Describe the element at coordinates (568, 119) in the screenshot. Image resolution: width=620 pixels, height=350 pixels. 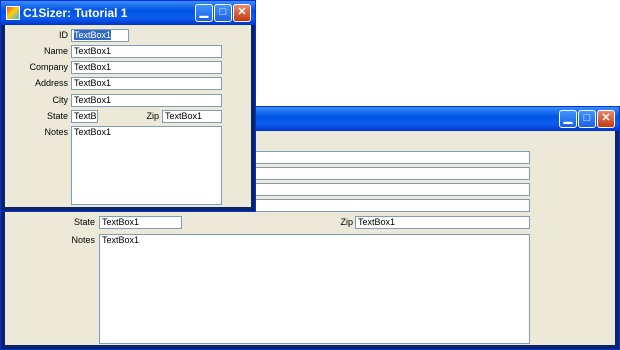
I see `back-minimize-button: ▁` at that location.